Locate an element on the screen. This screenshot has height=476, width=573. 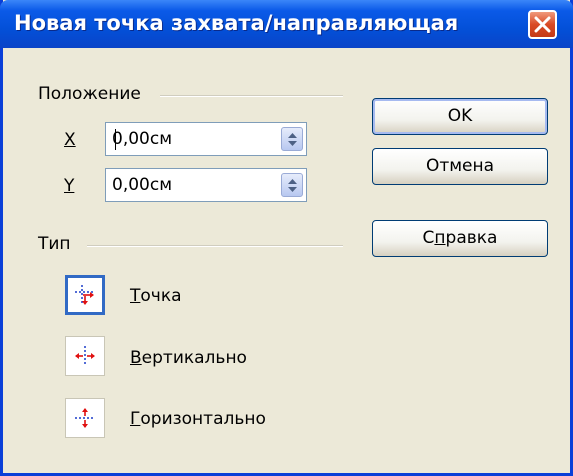
type-point-text: очка is located at coordinates (161, 296).